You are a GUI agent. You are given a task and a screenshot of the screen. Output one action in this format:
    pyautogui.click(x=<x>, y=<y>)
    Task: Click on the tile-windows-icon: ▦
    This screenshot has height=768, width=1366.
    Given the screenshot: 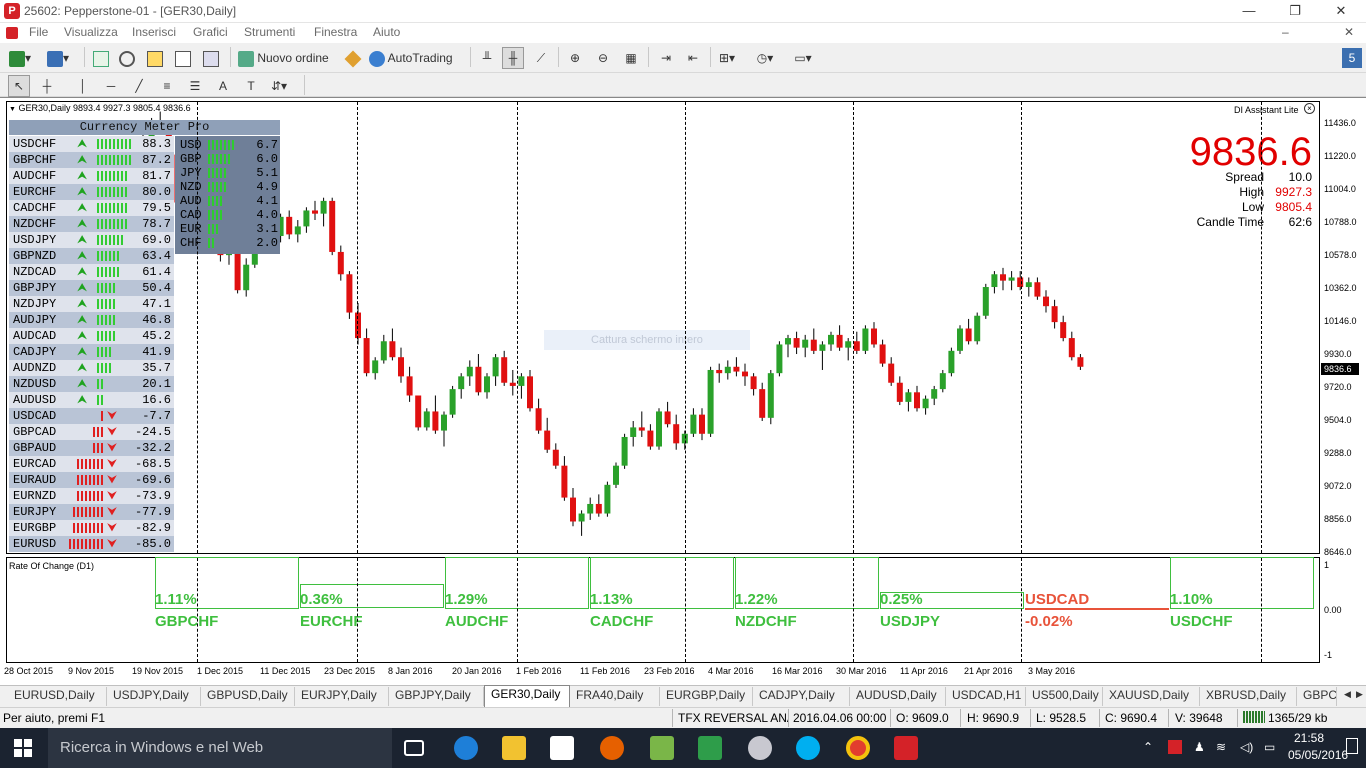 What is the action you would take?
    pyautogui.click(x=631, y=58)
    